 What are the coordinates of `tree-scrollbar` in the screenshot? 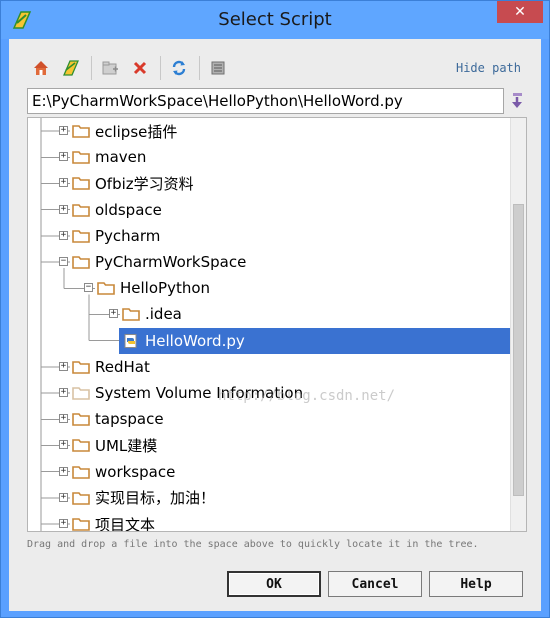 It's located at (518, 324).